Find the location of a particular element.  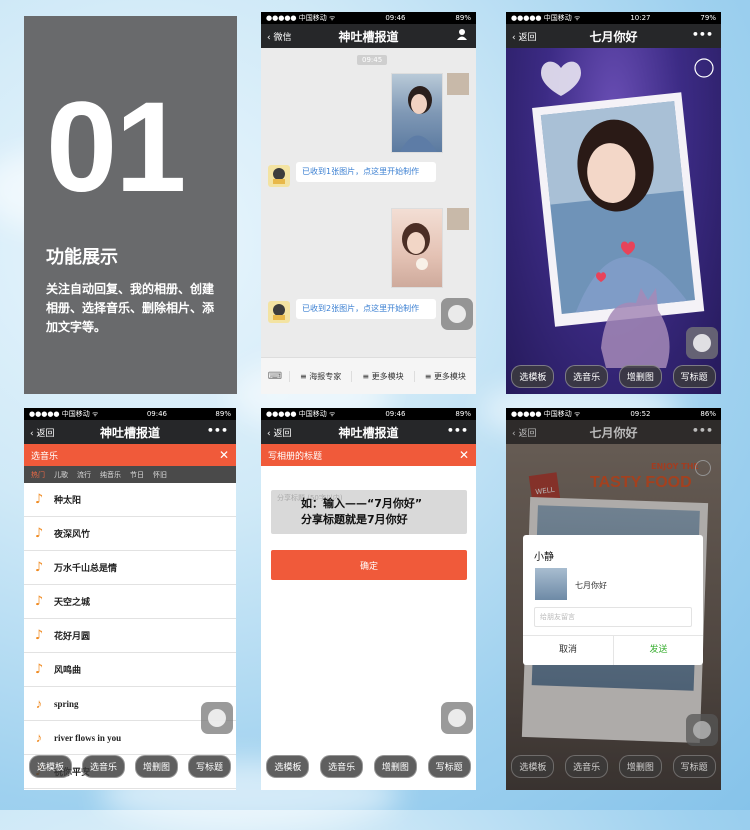

tab-kids: 儿歌 is located at coordinates (61, 475).